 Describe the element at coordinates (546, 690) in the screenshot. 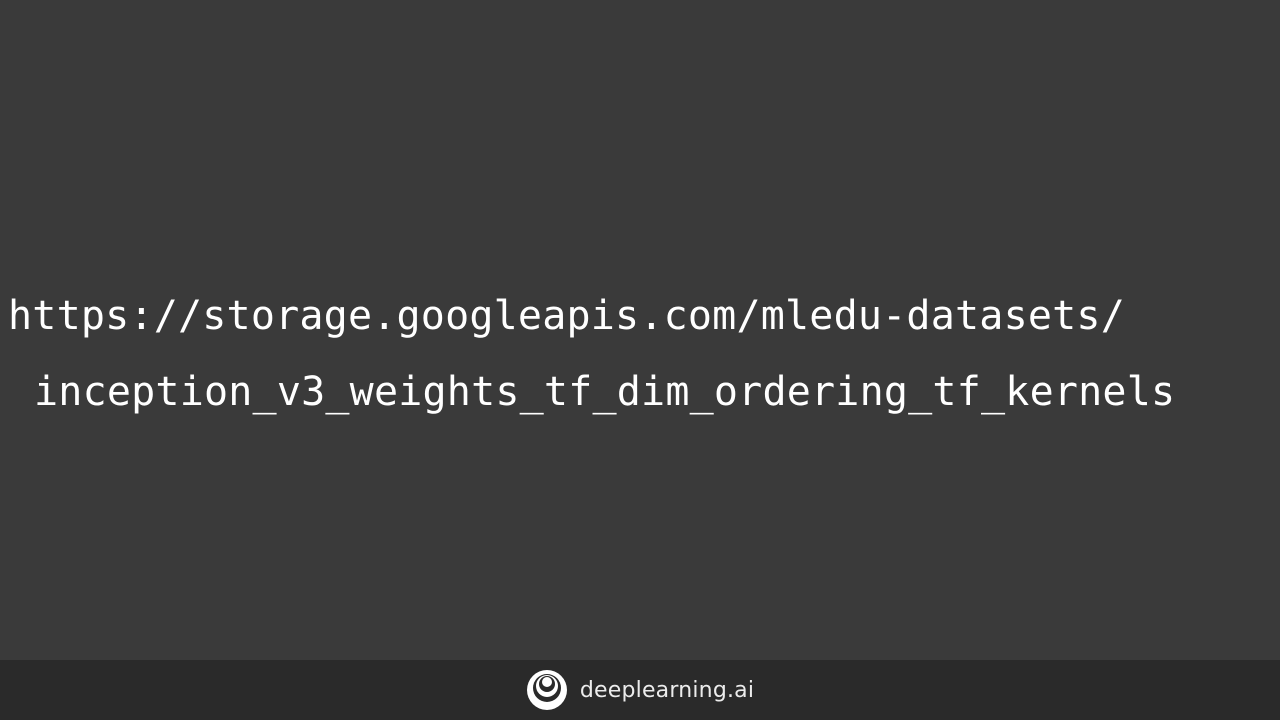

I see `deeplearning-logo-icon` at that location.